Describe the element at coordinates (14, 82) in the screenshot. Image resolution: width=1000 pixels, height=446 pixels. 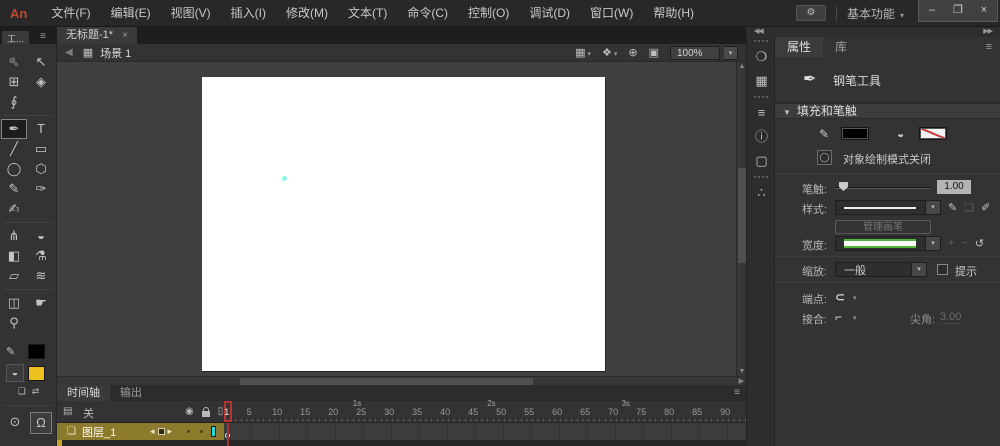
I see `free-transform-tool: ⊞` at that location.